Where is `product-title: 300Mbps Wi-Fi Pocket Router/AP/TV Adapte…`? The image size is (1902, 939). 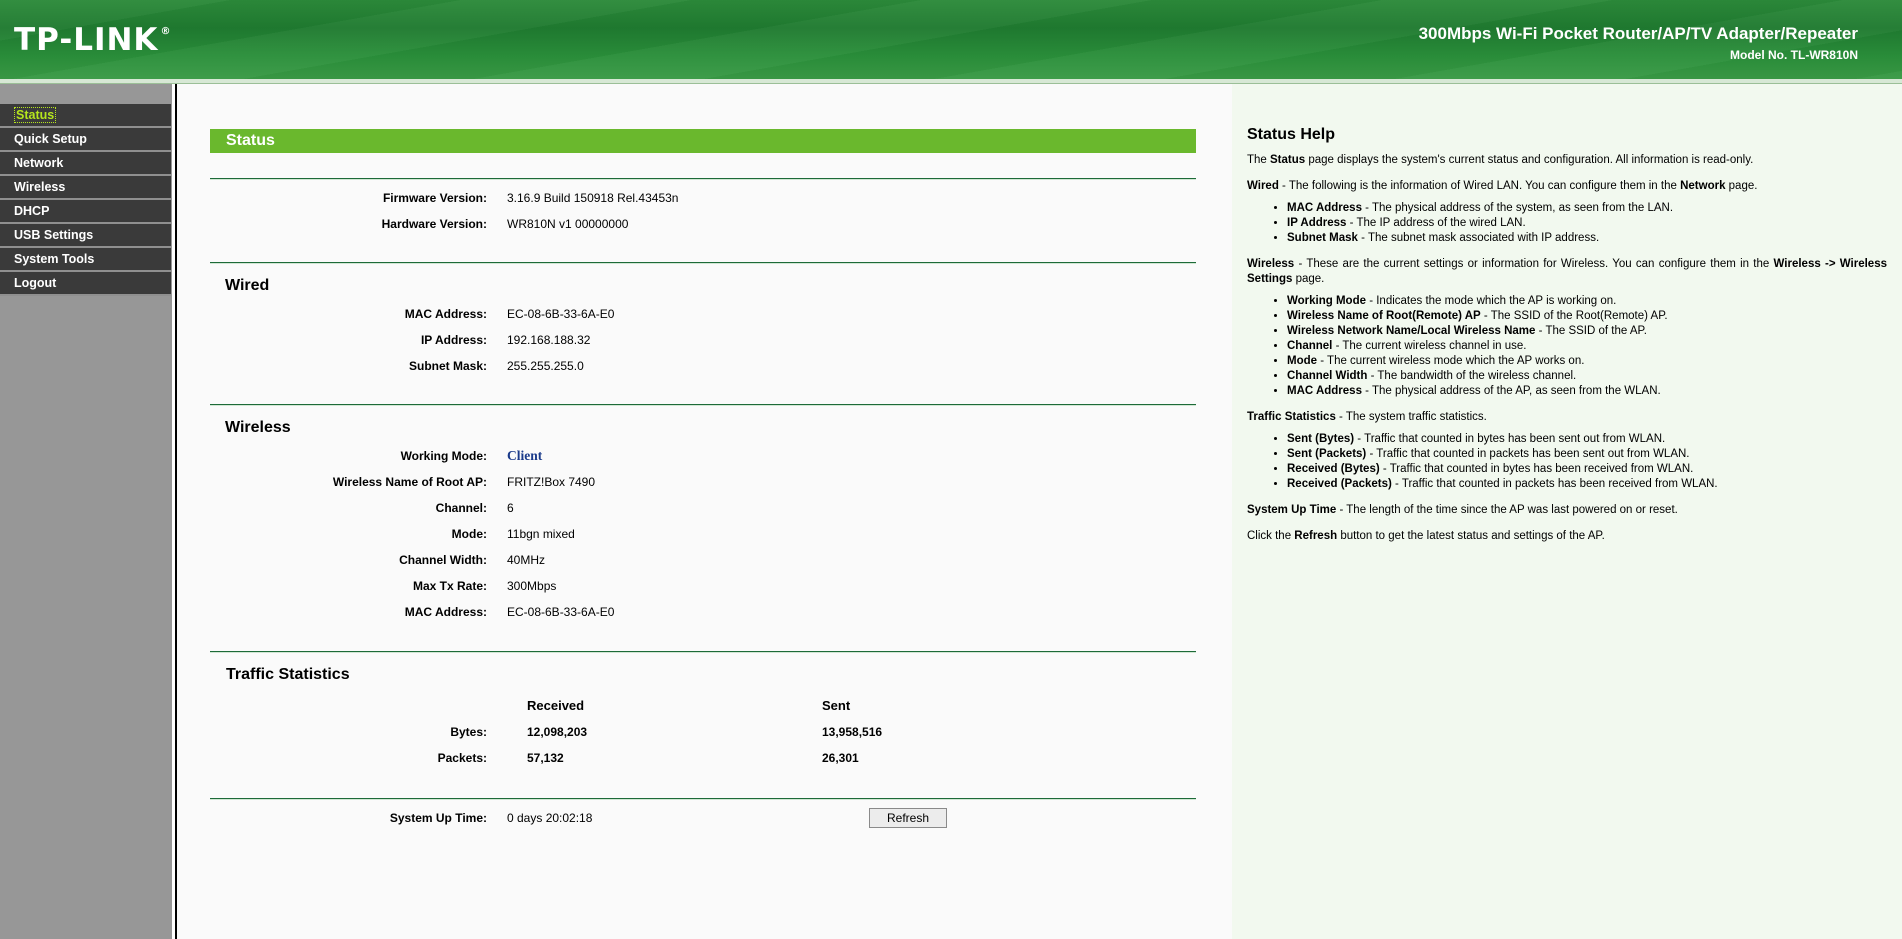 product-title: 300Mbps Wi-Fi Pocket Router/AP/TV Adapte… is located at coordinates (1638, 33).